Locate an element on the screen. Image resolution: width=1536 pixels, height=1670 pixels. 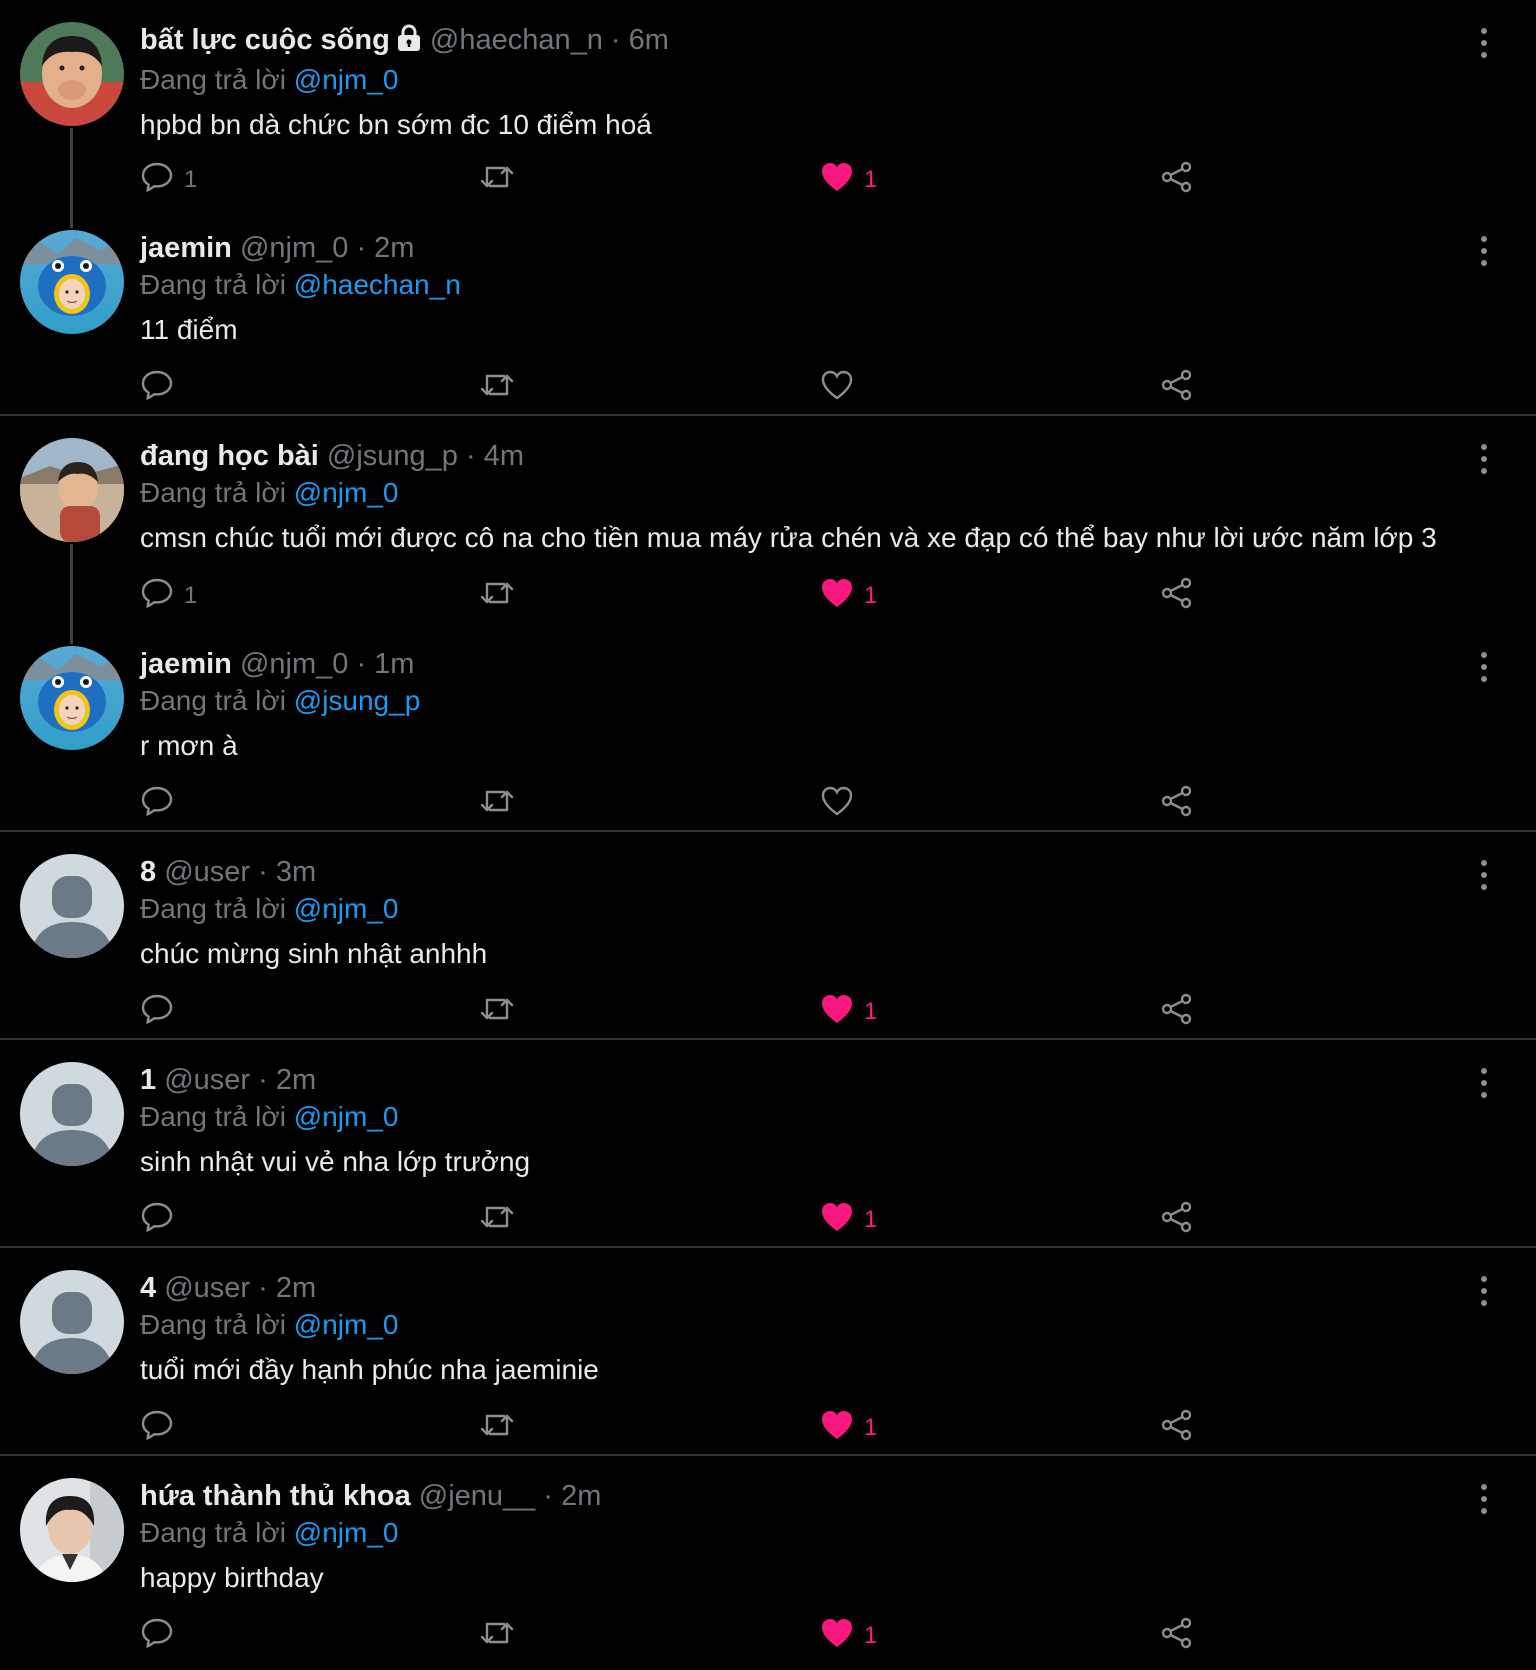
replying-to: Đang trả lời @jsung_p is located at coordinates (808, 701).